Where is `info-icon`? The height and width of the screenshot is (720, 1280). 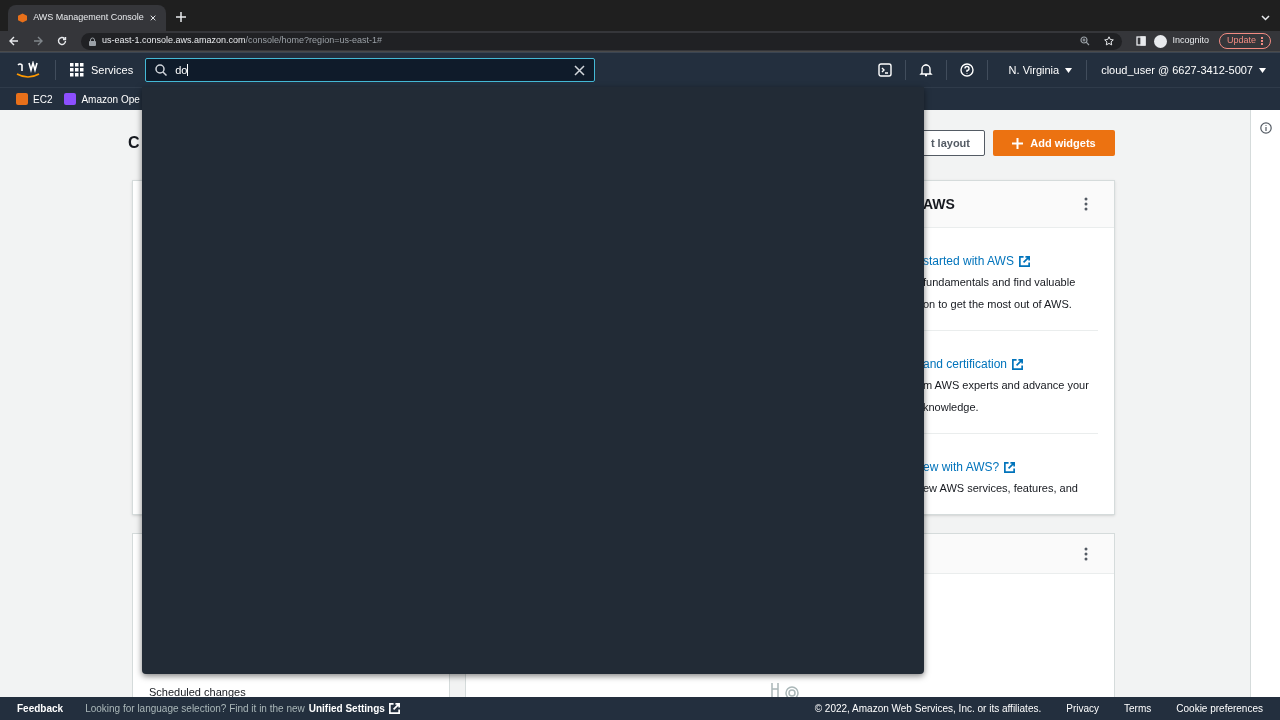
info-icon is located at coordinates (1265, 128).